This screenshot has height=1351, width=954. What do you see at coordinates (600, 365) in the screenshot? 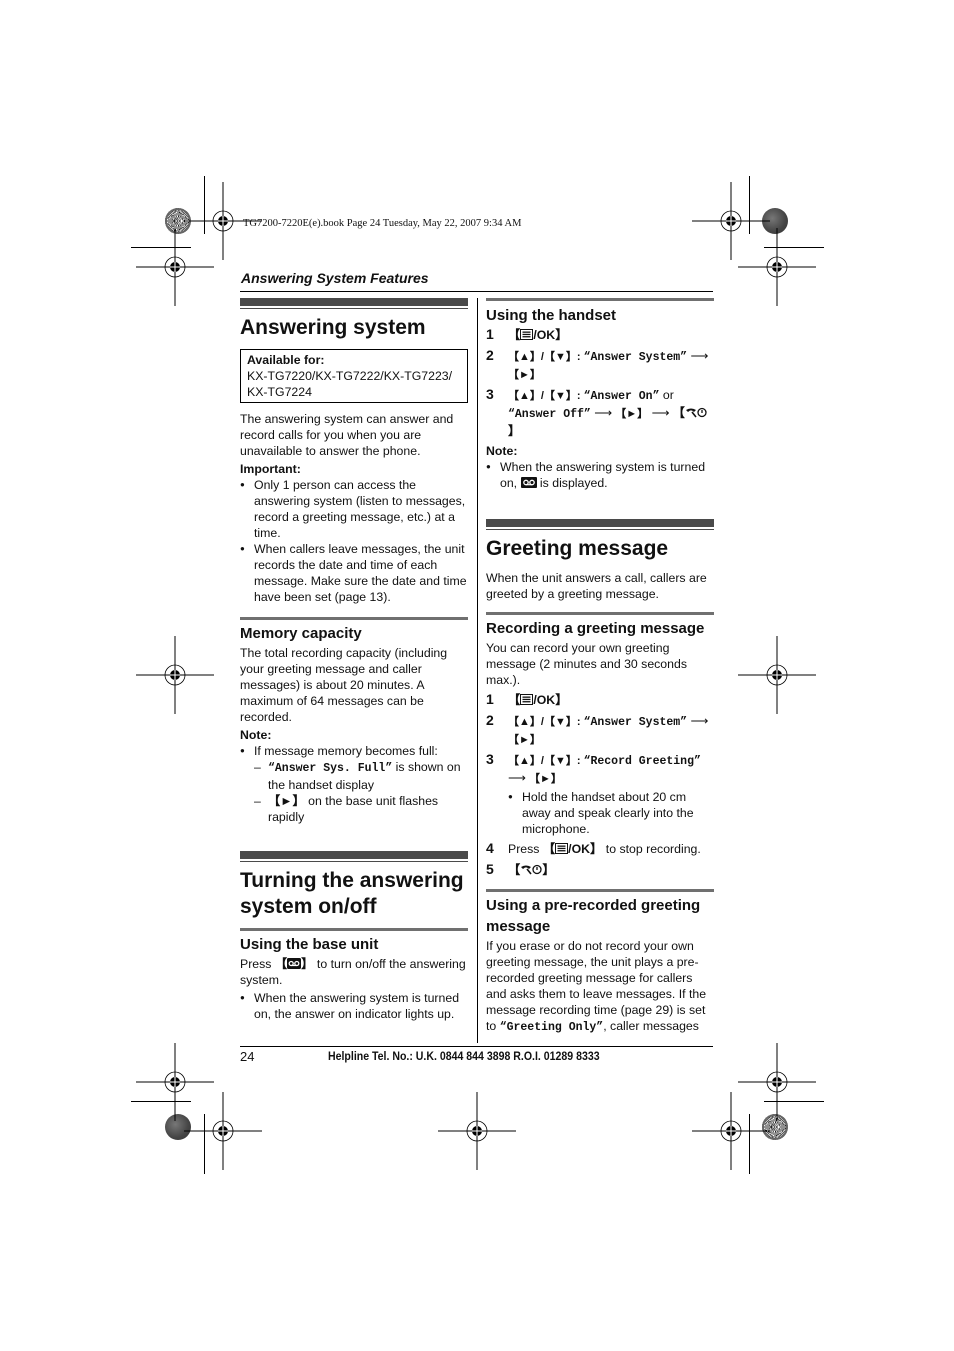
I see `step: 2 【▲】/【▼】: “Answer System” ⟶ 【►】` at bounding box center [600, 365].